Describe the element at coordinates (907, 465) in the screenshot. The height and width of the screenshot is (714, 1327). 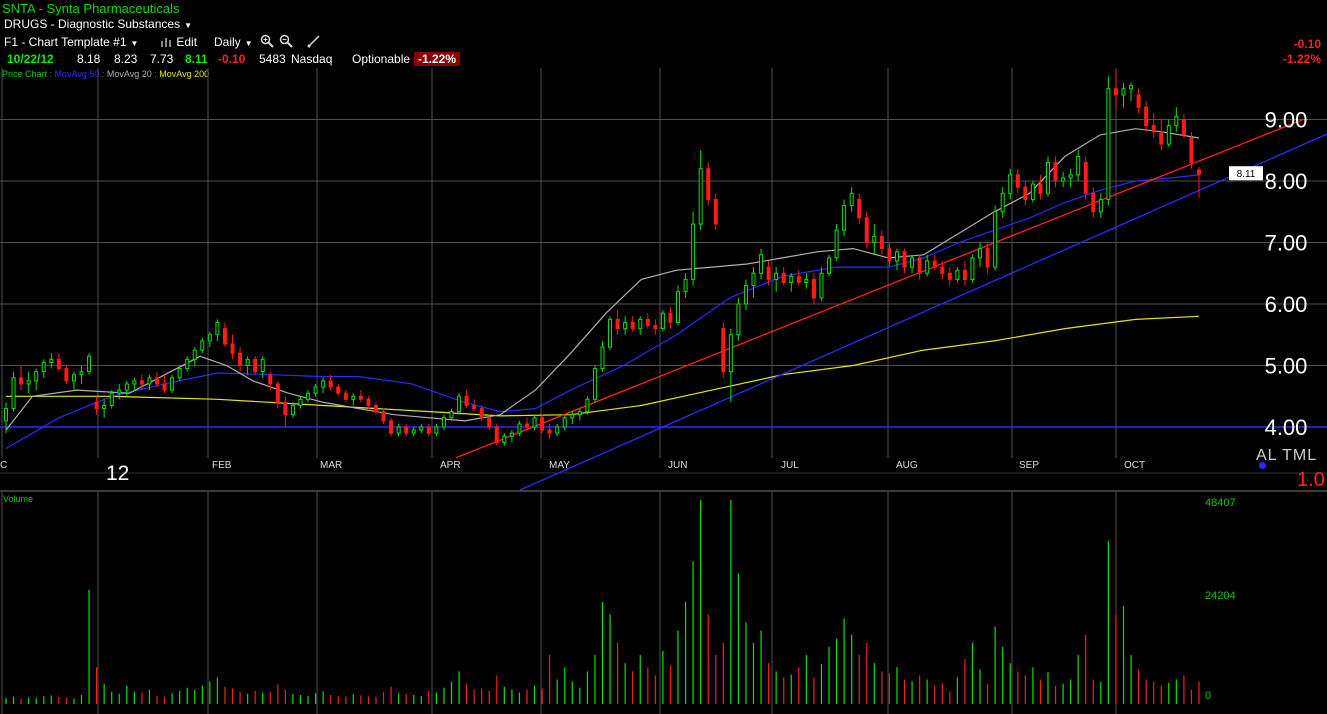
I see `month-tick-label: AUG` at that location.